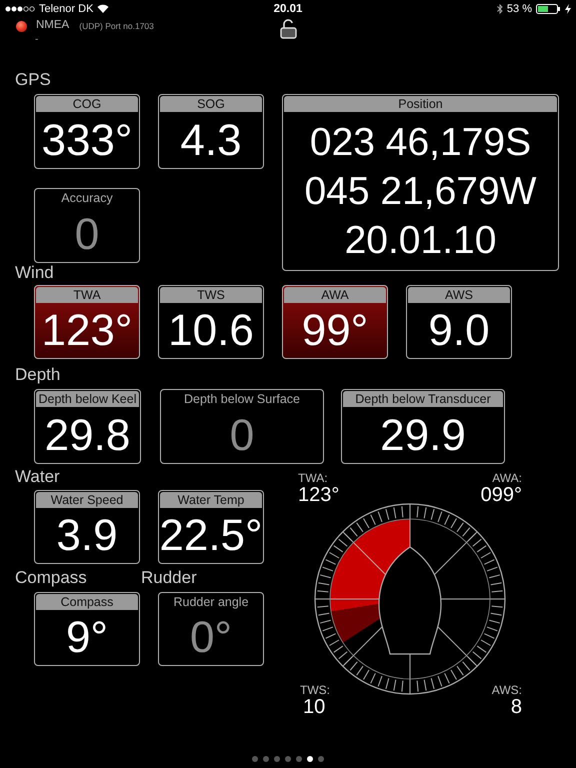 This screenshot has height=768, width=576. What do you see at coordinates (87, 198) in the screenshot?
I see `tile-label: Accuracy` at bounding box center [87, 198].